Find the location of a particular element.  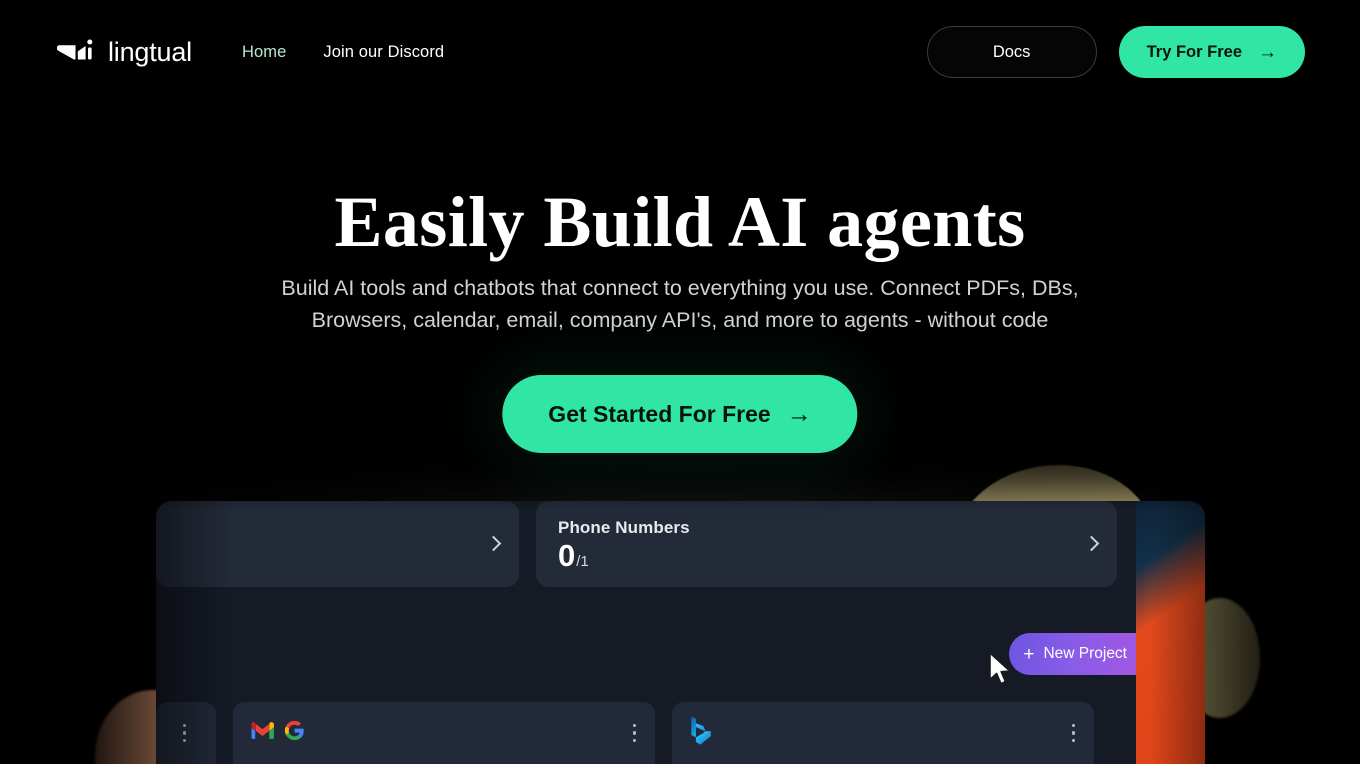

integration-card-empty is located at coordinates (186, 733).